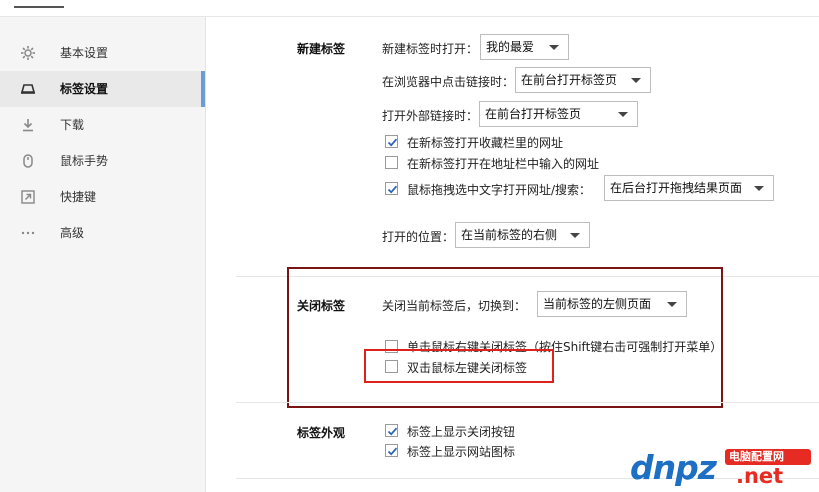 Image resolution: width=819 pixels, height=492 pixels. What do you see at coordinates (84, 161) in the screenshot?
I see `sidebar-item-label: 鼠标手势` at bounding box center [84, 161].